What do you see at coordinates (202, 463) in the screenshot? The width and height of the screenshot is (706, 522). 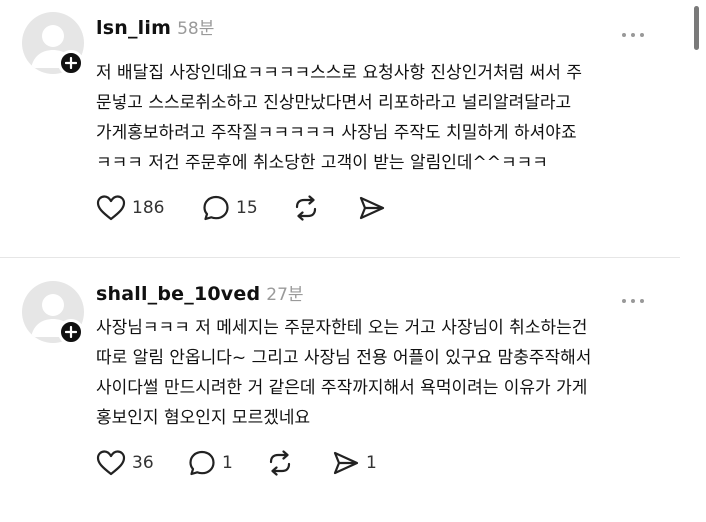 I see `speech-bubble-icon` at bounding box center [202, 463].